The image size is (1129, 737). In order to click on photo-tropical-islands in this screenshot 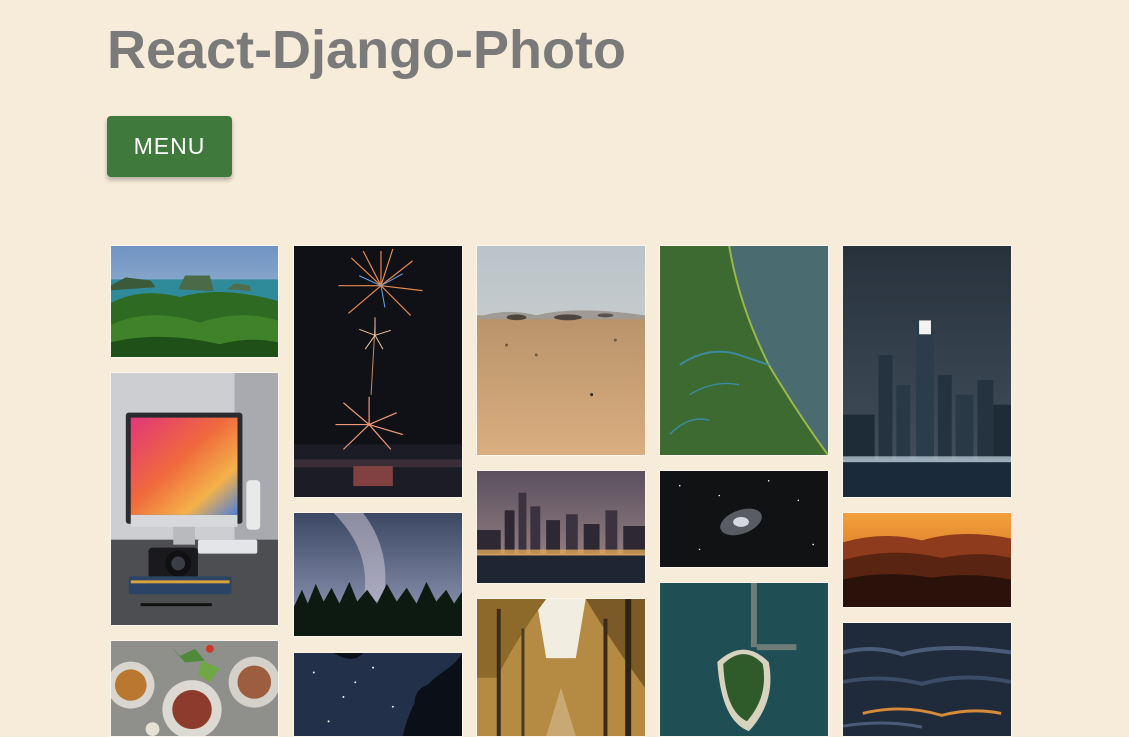, I will do `click(194, 301)`.